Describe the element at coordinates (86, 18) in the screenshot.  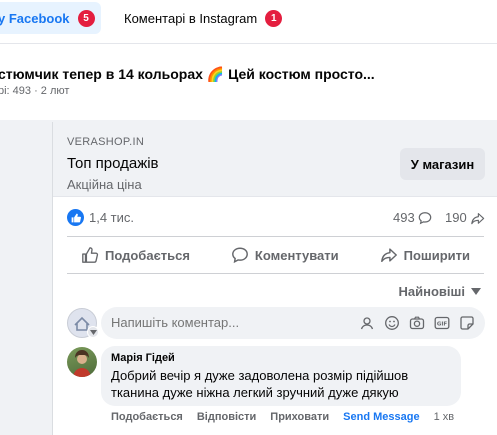
I see `notification-badge: 5` at that location.